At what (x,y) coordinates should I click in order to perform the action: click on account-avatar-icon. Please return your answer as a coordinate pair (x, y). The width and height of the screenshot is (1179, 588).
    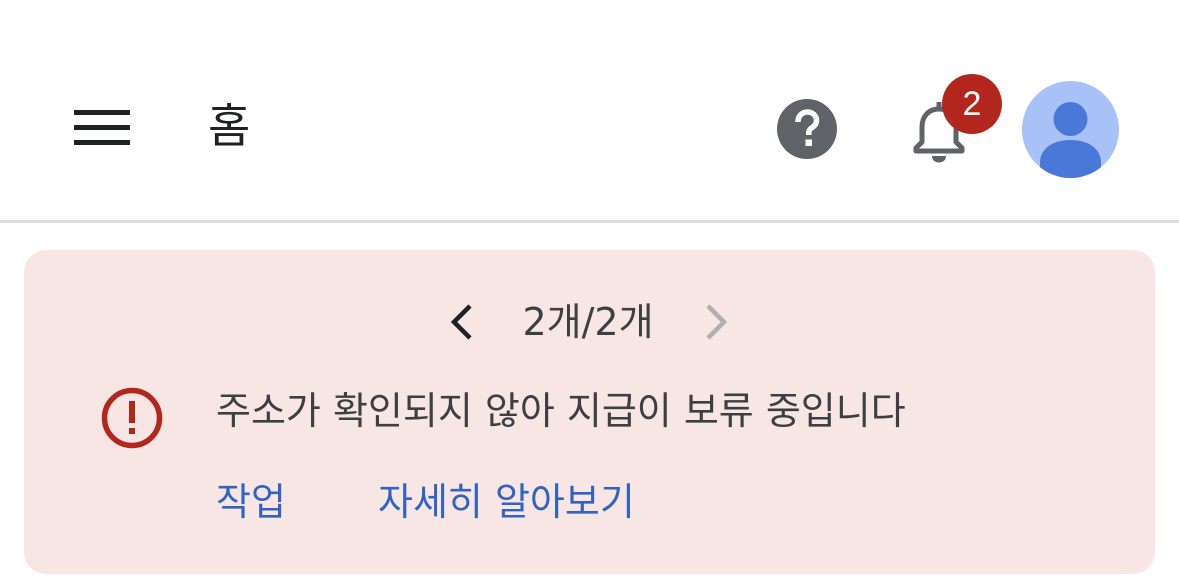
    Looking at the image, I should click on (1070, 140).